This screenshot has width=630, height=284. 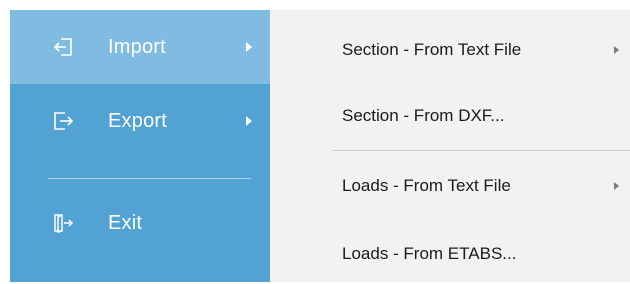 What do you see at coordinates (63, 47) in the screenshot?
I see `import-icon` at bounding box center [63, 47].